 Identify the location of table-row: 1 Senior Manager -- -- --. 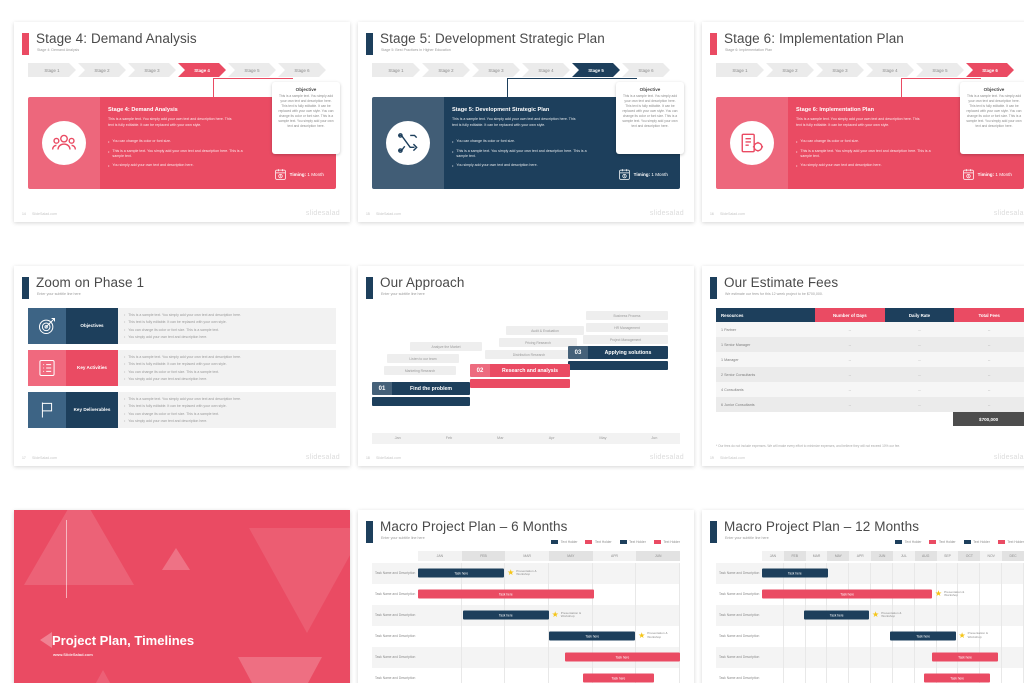
(870, 344).